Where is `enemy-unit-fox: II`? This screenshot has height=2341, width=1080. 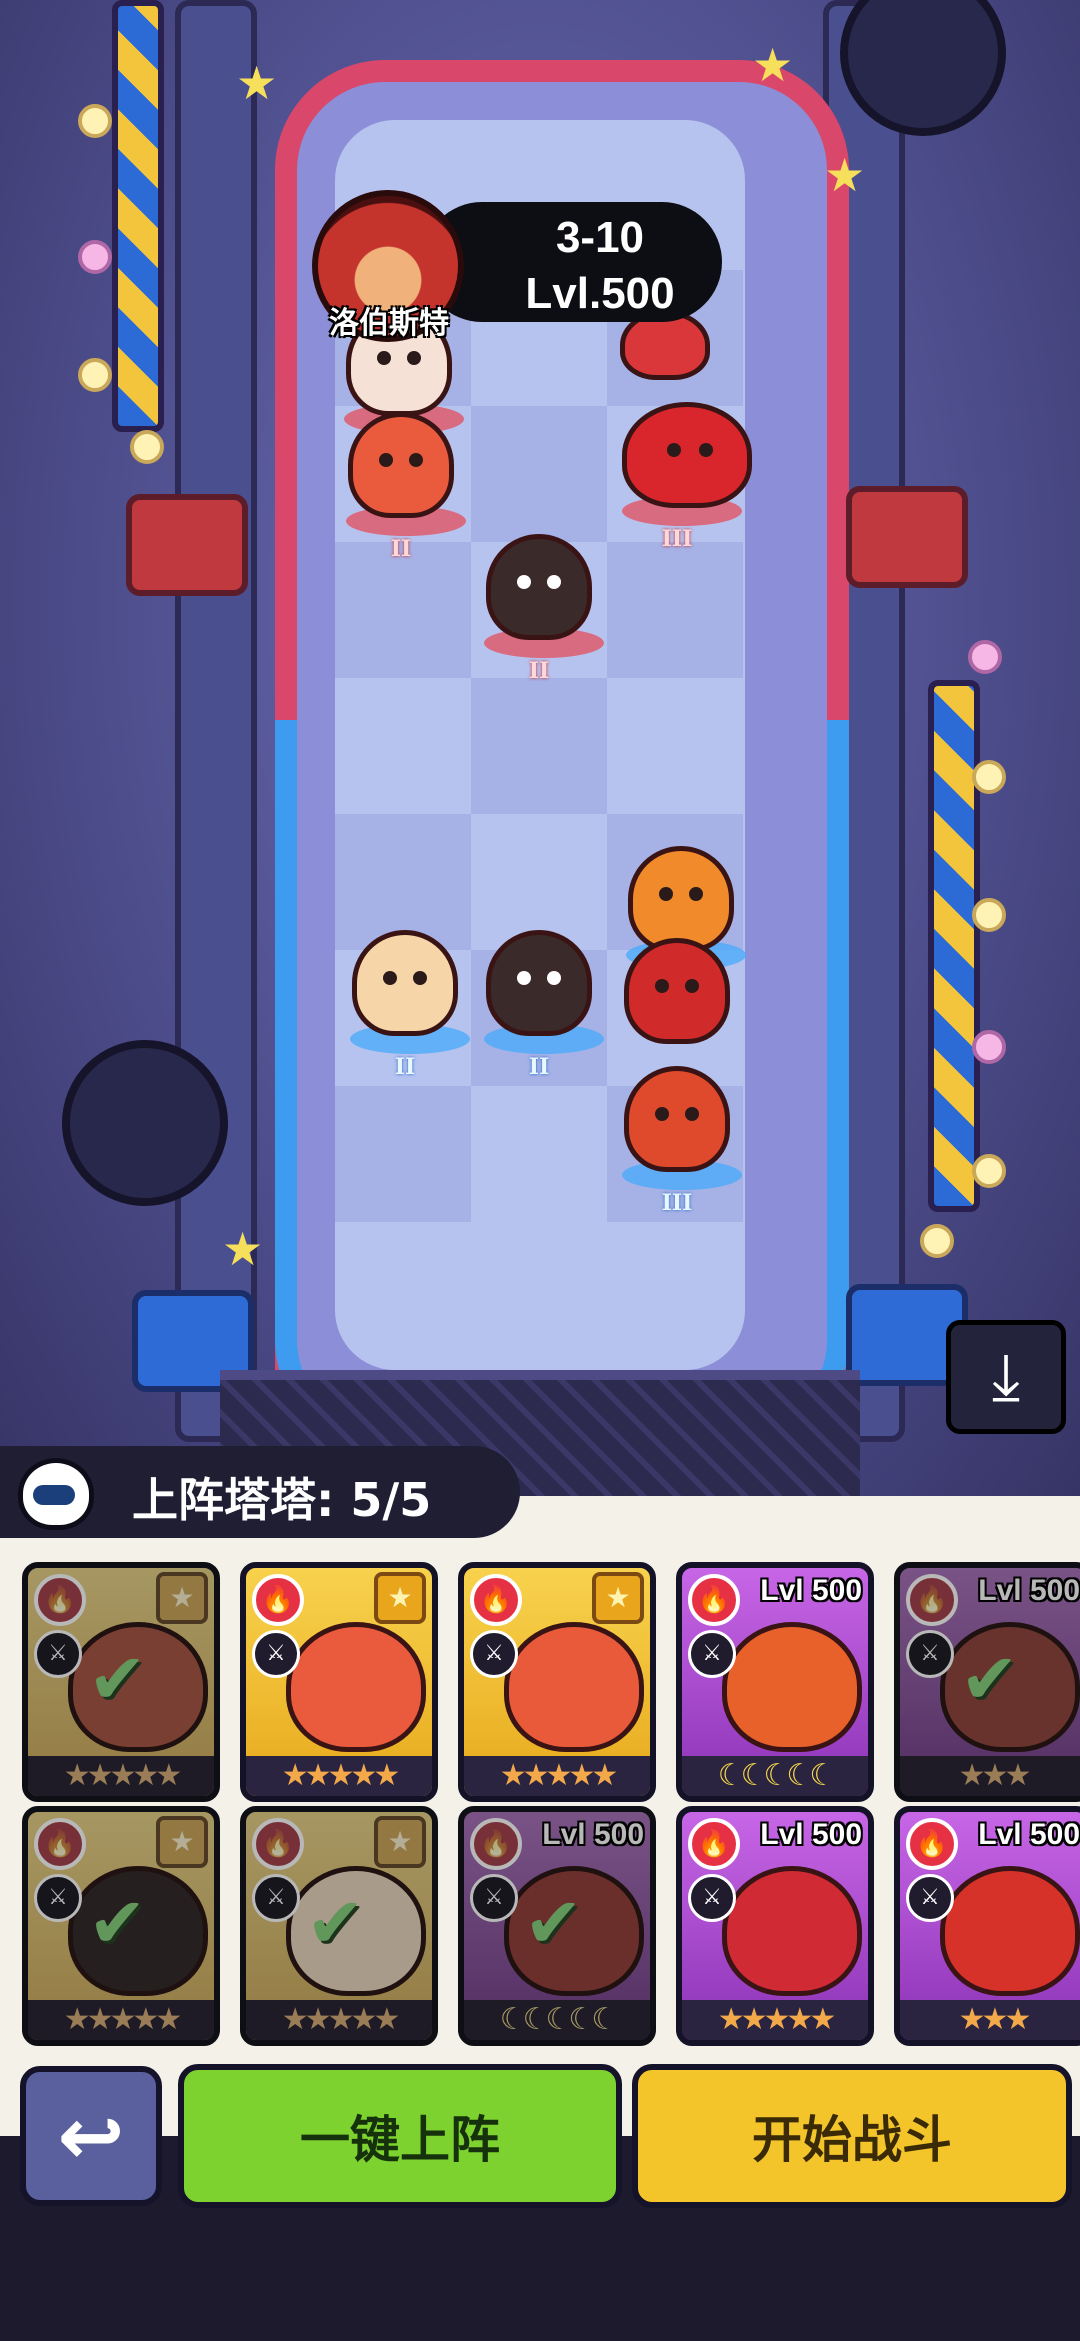 enemy-unit-fox: II is located at coordinates (406, 487).